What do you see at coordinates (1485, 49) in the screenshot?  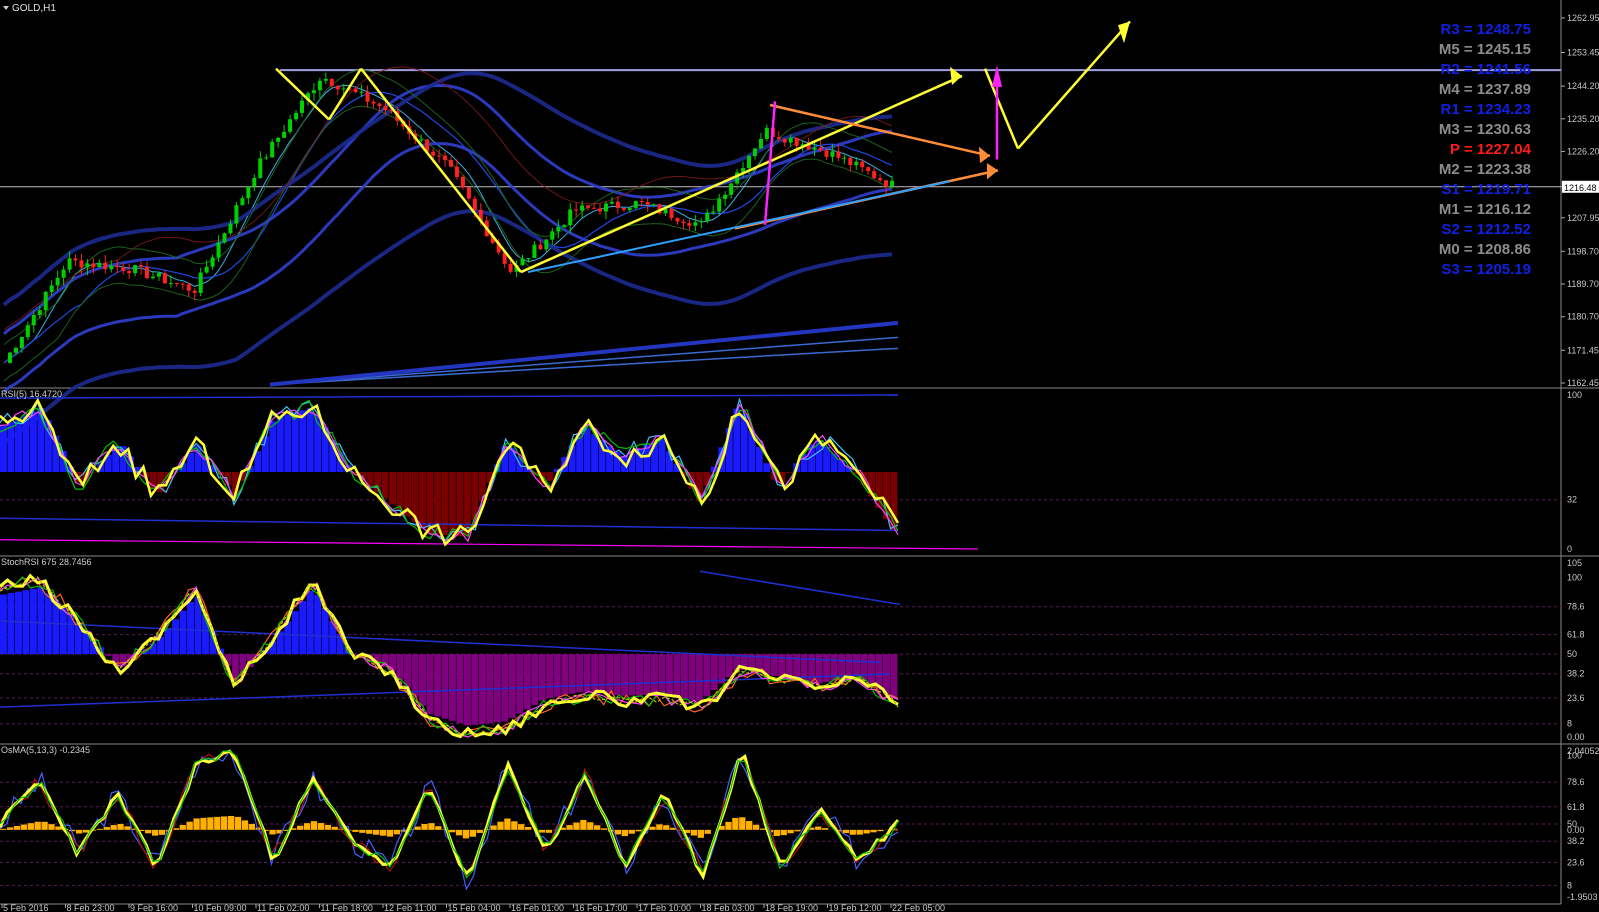 I see `pivot-level-label: M5 = 1245.15` at bounding box center [1485, 49].